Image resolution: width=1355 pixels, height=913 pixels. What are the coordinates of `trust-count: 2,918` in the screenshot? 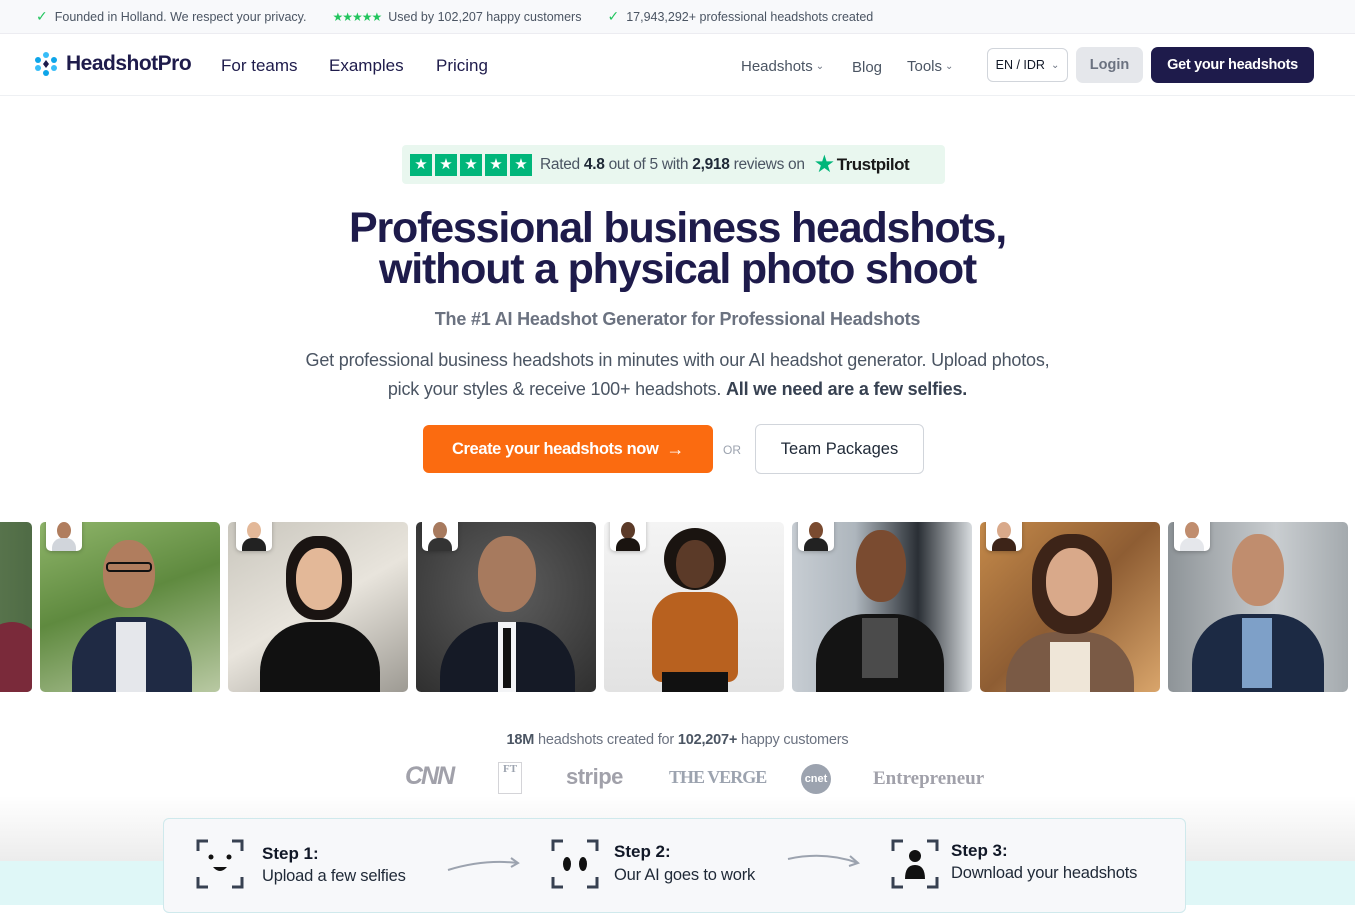 It's located at (711, 164).